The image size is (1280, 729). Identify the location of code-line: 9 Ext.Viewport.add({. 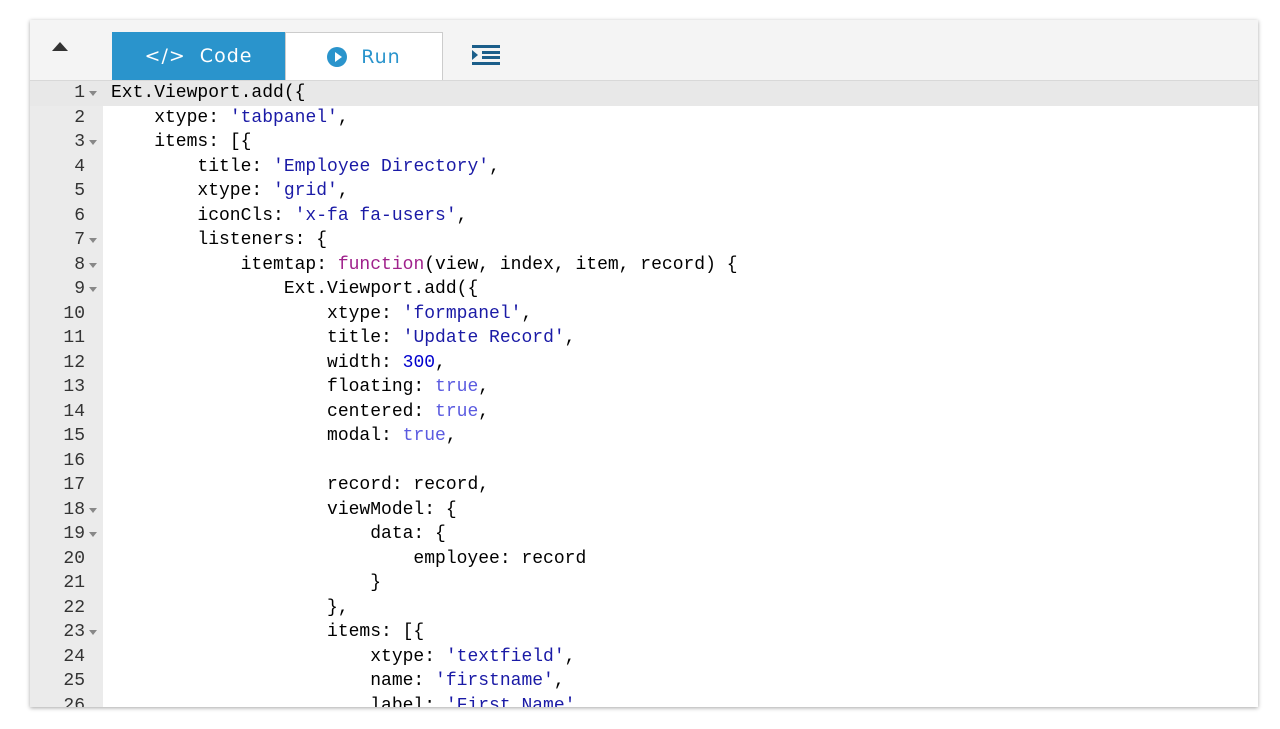
(644, 289).